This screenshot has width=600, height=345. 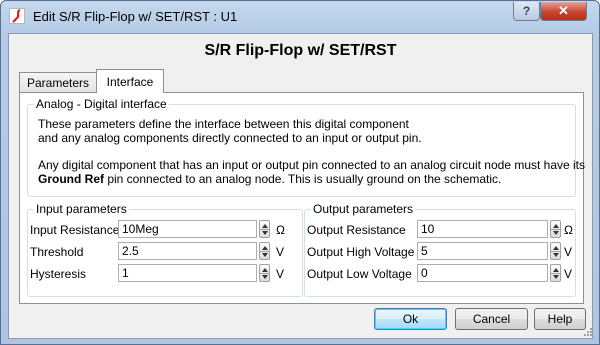 What do you see at coordinates (17, 16) in the screenshot?
I see `app-logo-icon` at bounding box center [17, 16].